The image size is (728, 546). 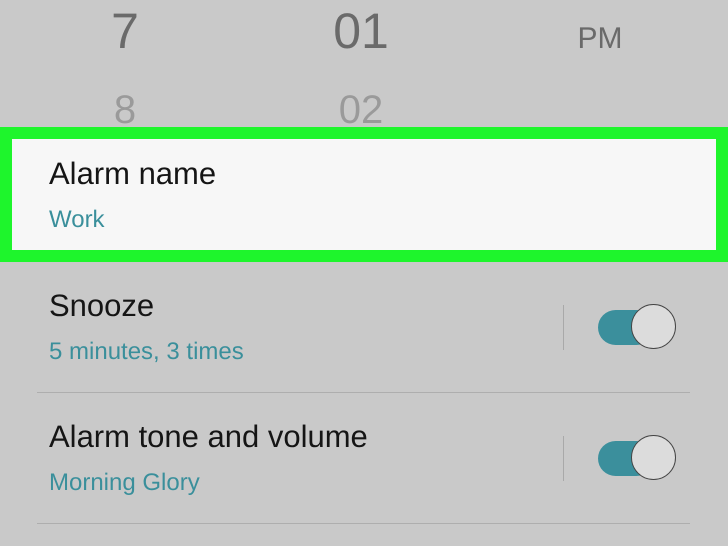 I want to click on setting-value: Work, so click(x=77, y=220).